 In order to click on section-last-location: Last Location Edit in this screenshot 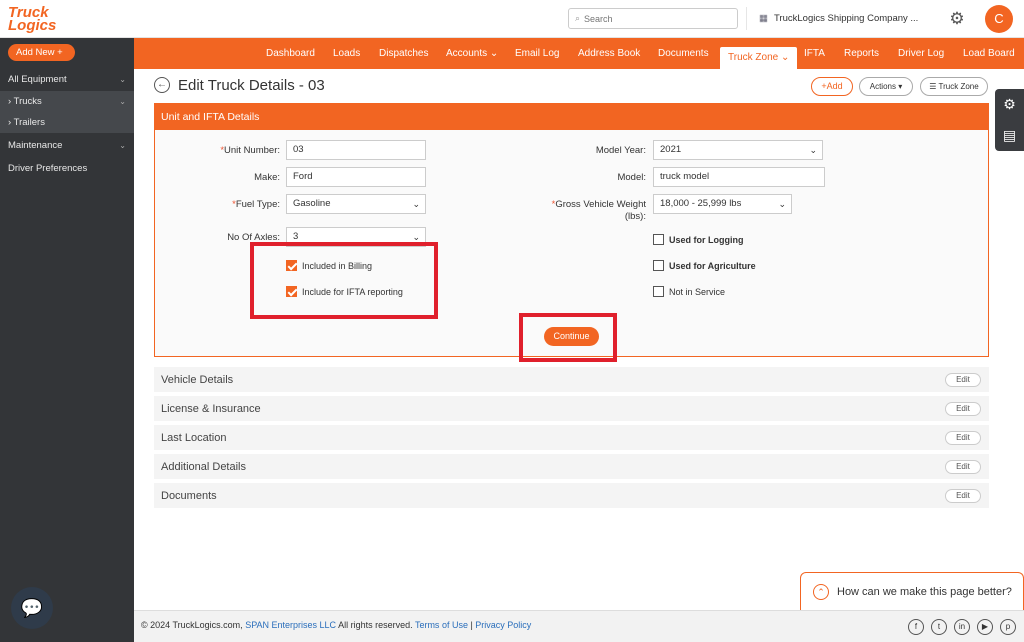, I will do `click(571, 438)`.